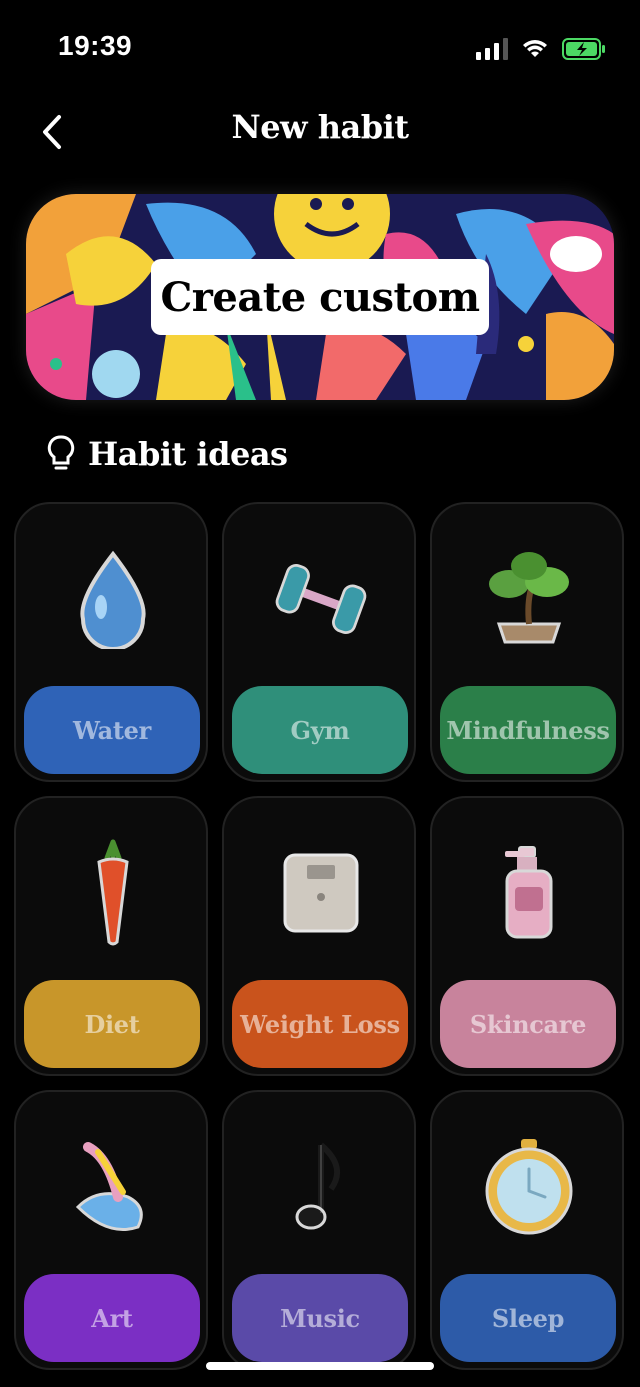  What do you see at coordinates (113, 599) in the screenshot?
I see `water-drop-icon` at bounding box center [113, 599].